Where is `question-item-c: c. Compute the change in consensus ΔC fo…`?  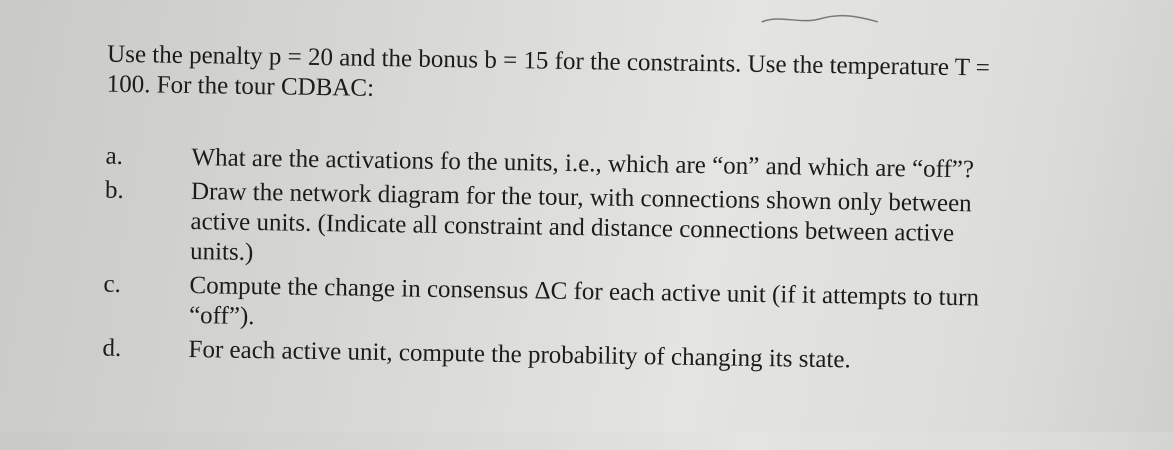 question-item-c: c. Compute the change in consensus ΔC fo… is located at coordinates (623, 308).